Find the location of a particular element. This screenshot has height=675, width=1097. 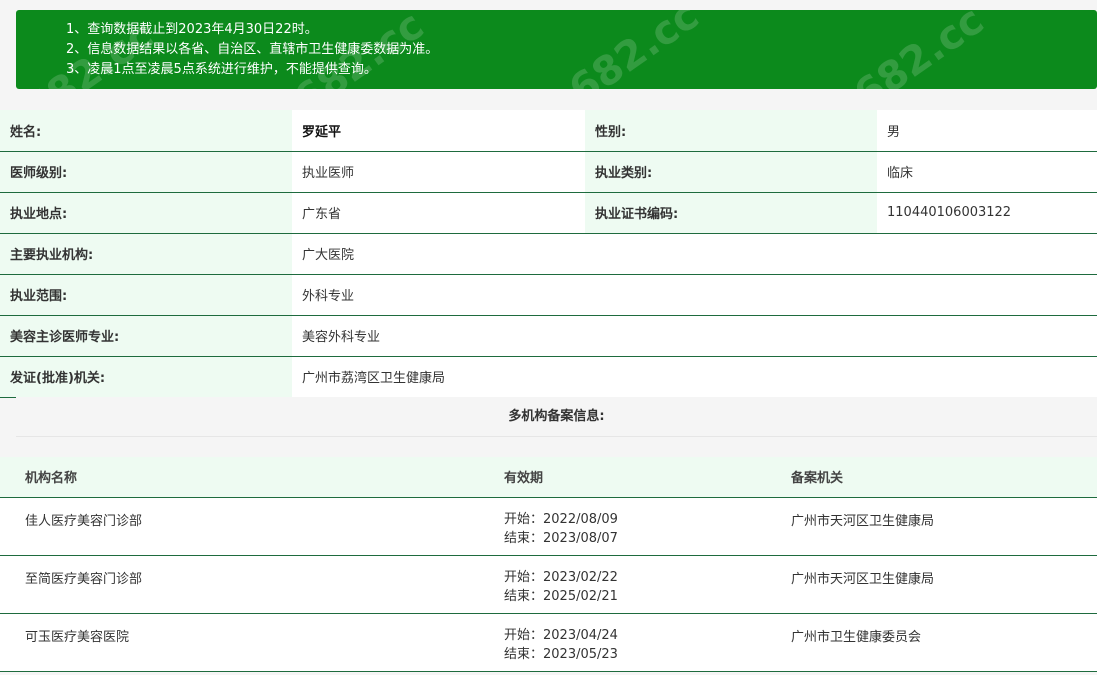

column-header-name: 机构名称 is located at coordinates (239, 477).